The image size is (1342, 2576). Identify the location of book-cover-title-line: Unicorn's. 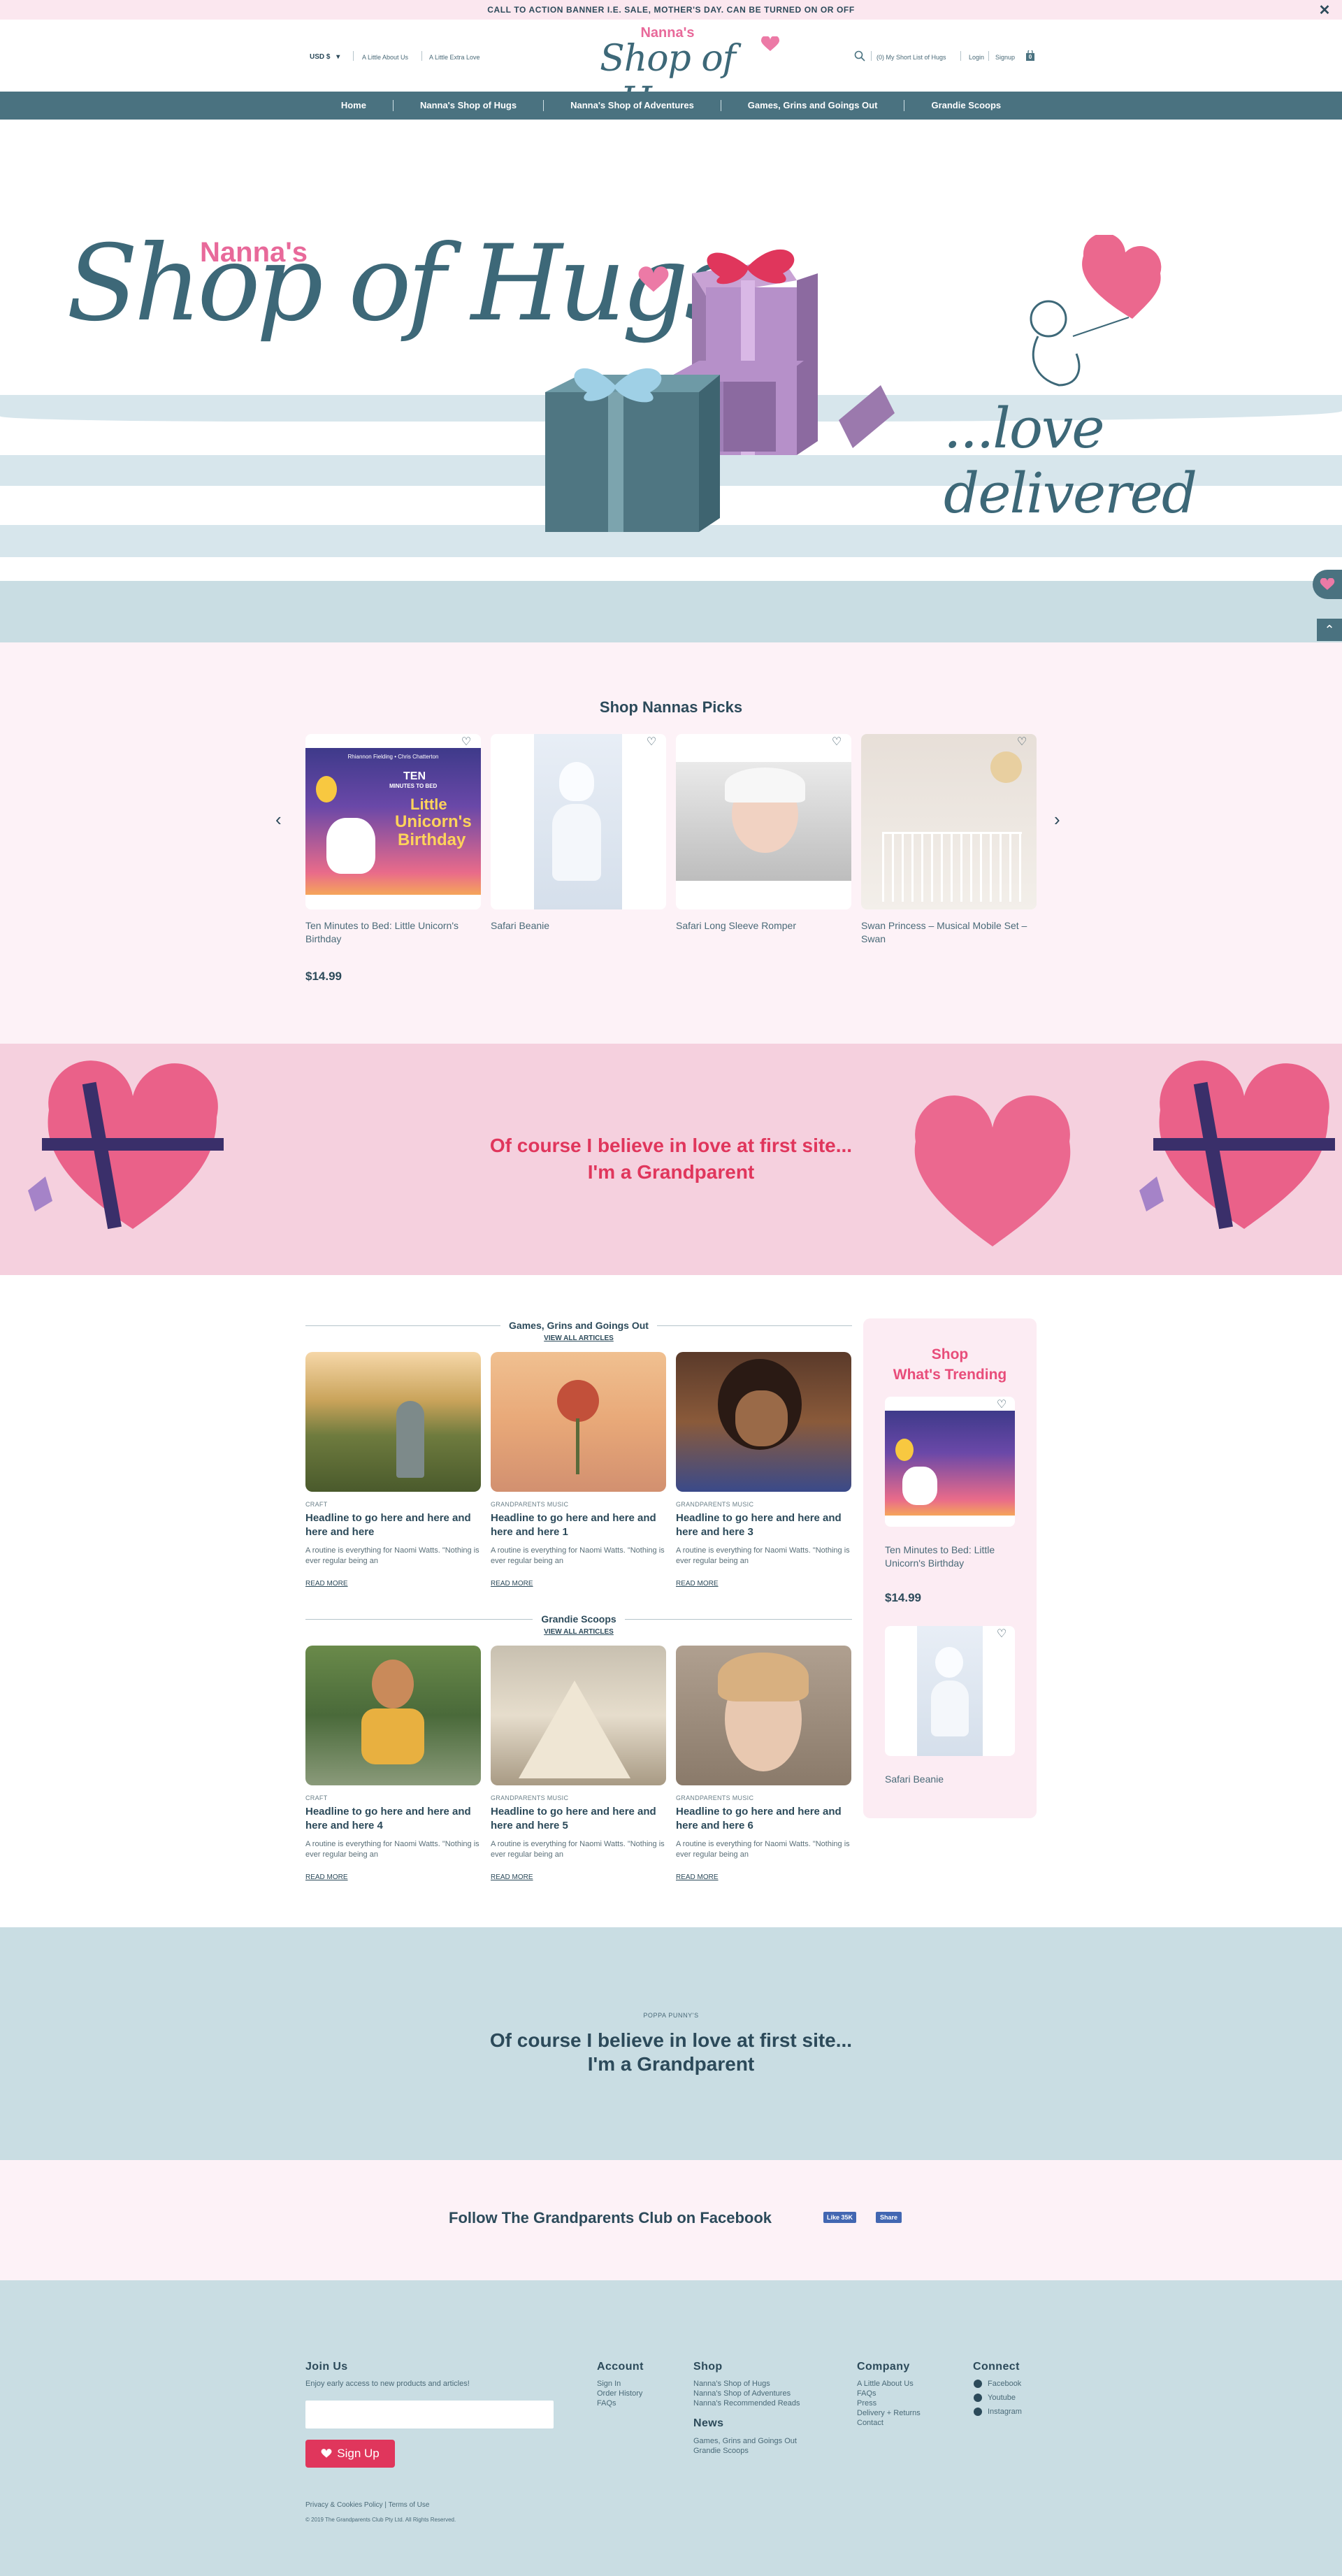
(433, 821).